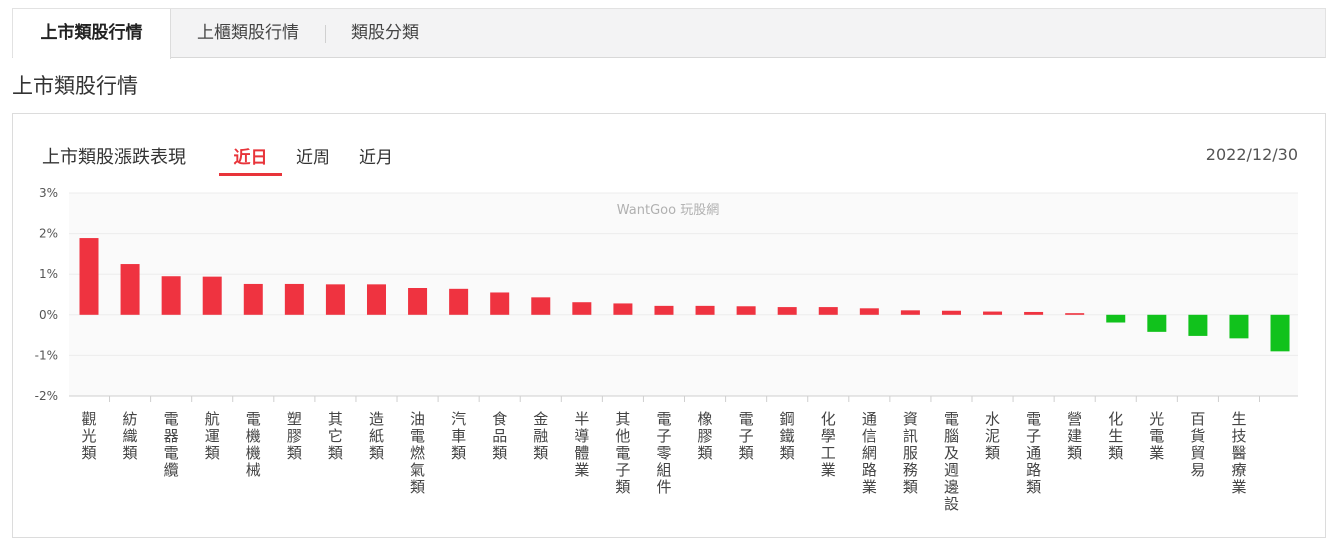 This screenshot has width=1336, height=546. I want to click on category-label: 汽車類, so click(458, 436).